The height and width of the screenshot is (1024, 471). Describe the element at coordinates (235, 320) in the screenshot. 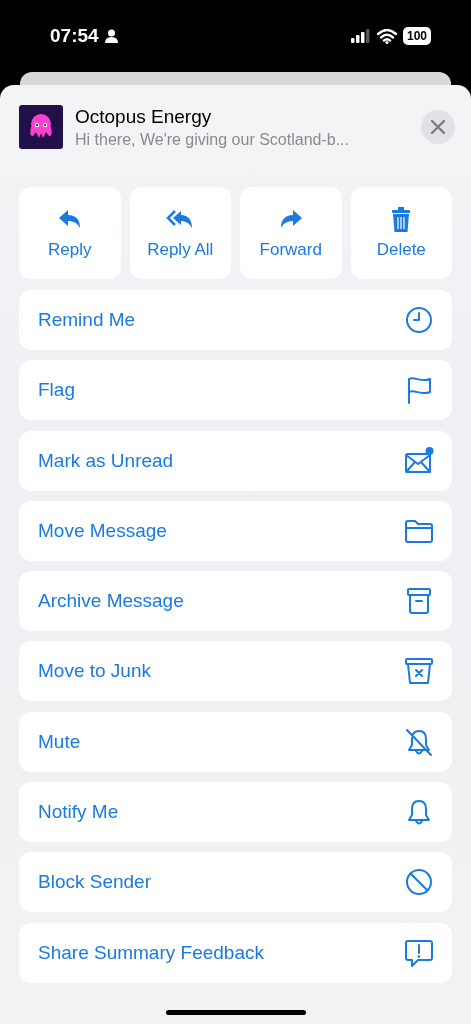

I see `menu-item: Remind Me` at that location.